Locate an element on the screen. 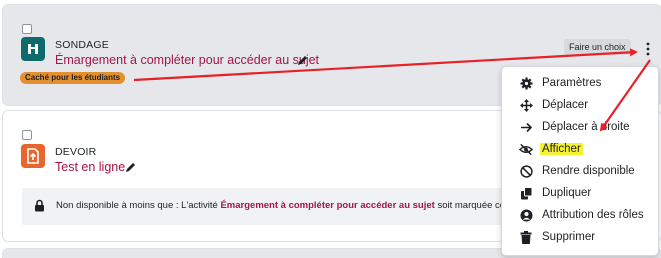  lock-icon is located at coordinates (39, 208).